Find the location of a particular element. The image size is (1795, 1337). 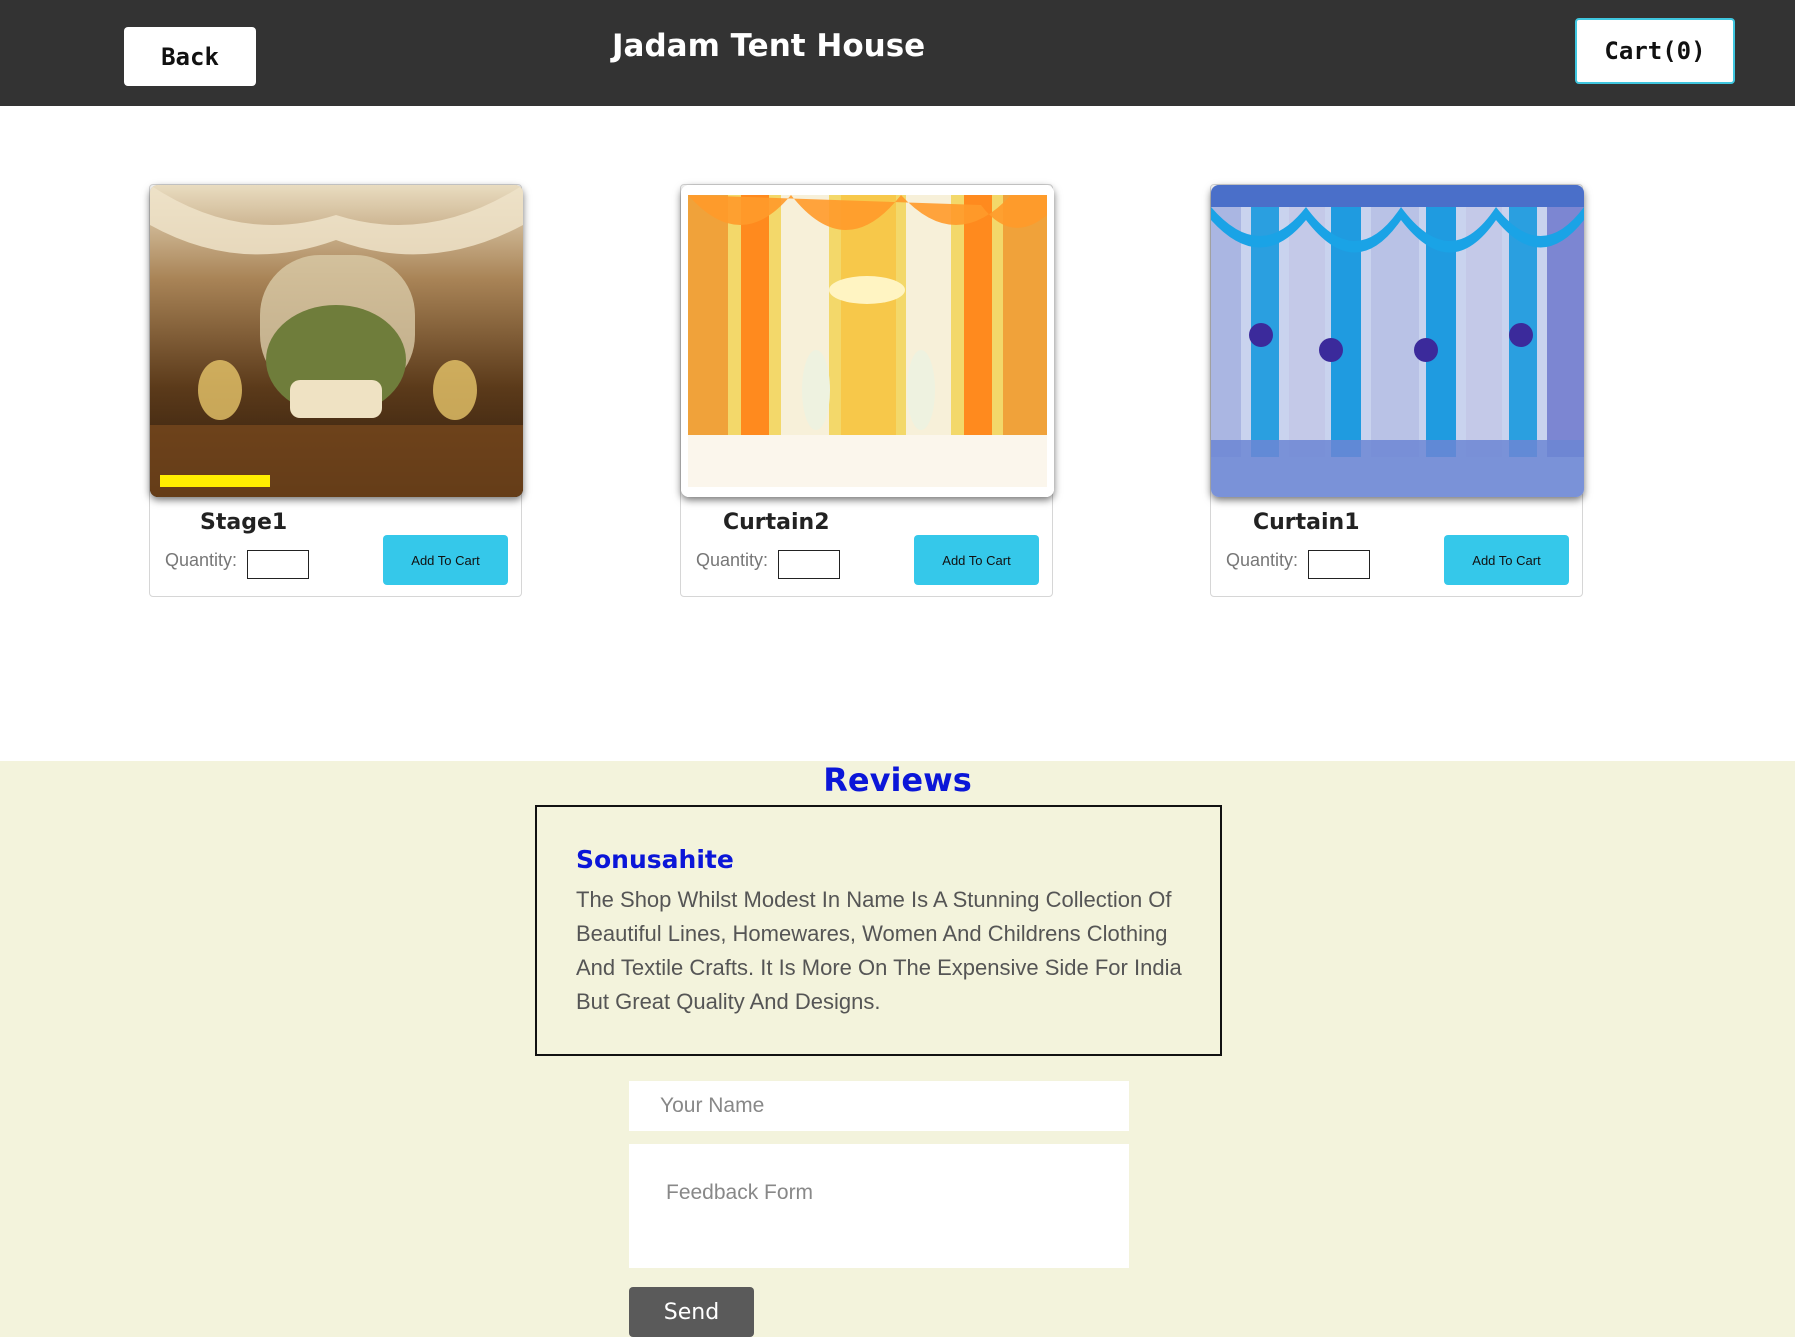

product-card-curtain2: Curtain2 Quantity: Add To Cart is located at coordinates (867, 390).